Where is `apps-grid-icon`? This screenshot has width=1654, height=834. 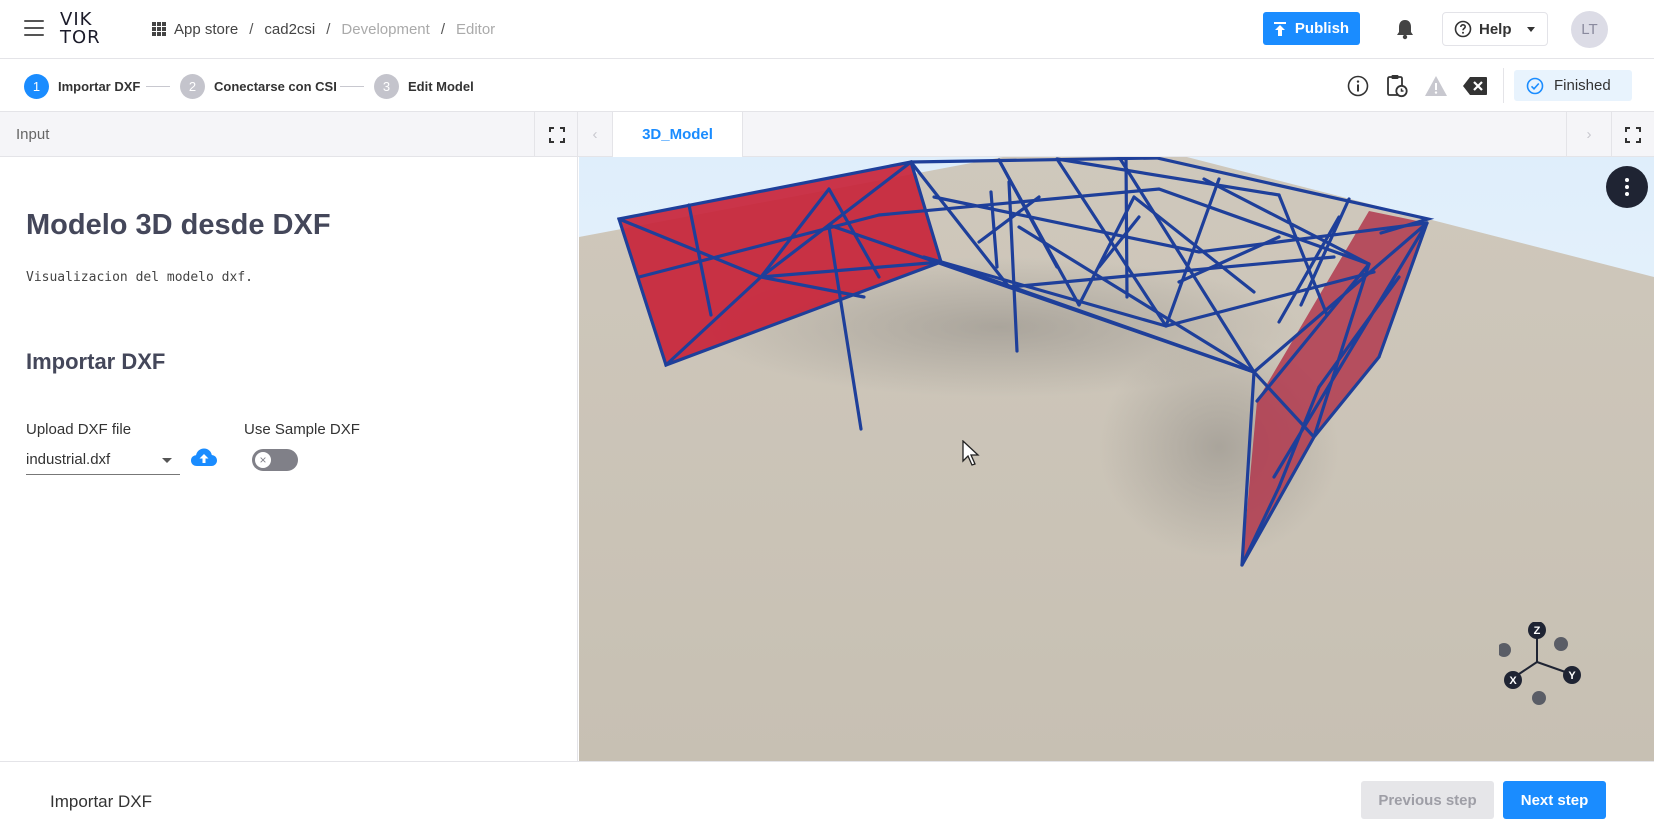
apps-grid-icon is located at coordinates (159, 29).